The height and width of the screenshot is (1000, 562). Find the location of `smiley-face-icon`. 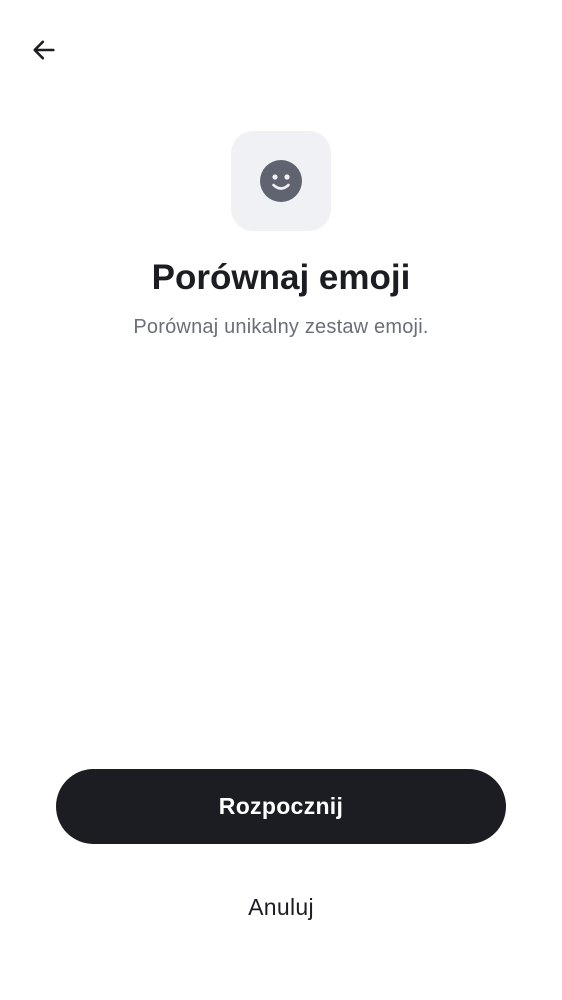

smiley-face-icon is located at coordinates (281, 181).